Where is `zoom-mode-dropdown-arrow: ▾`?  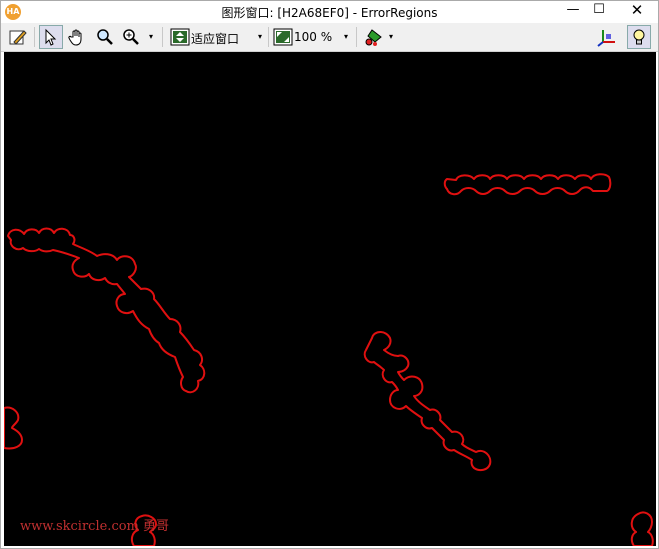 zoom-mode-dropdown-arrow: ▾ is located at coordinates (260, 37).